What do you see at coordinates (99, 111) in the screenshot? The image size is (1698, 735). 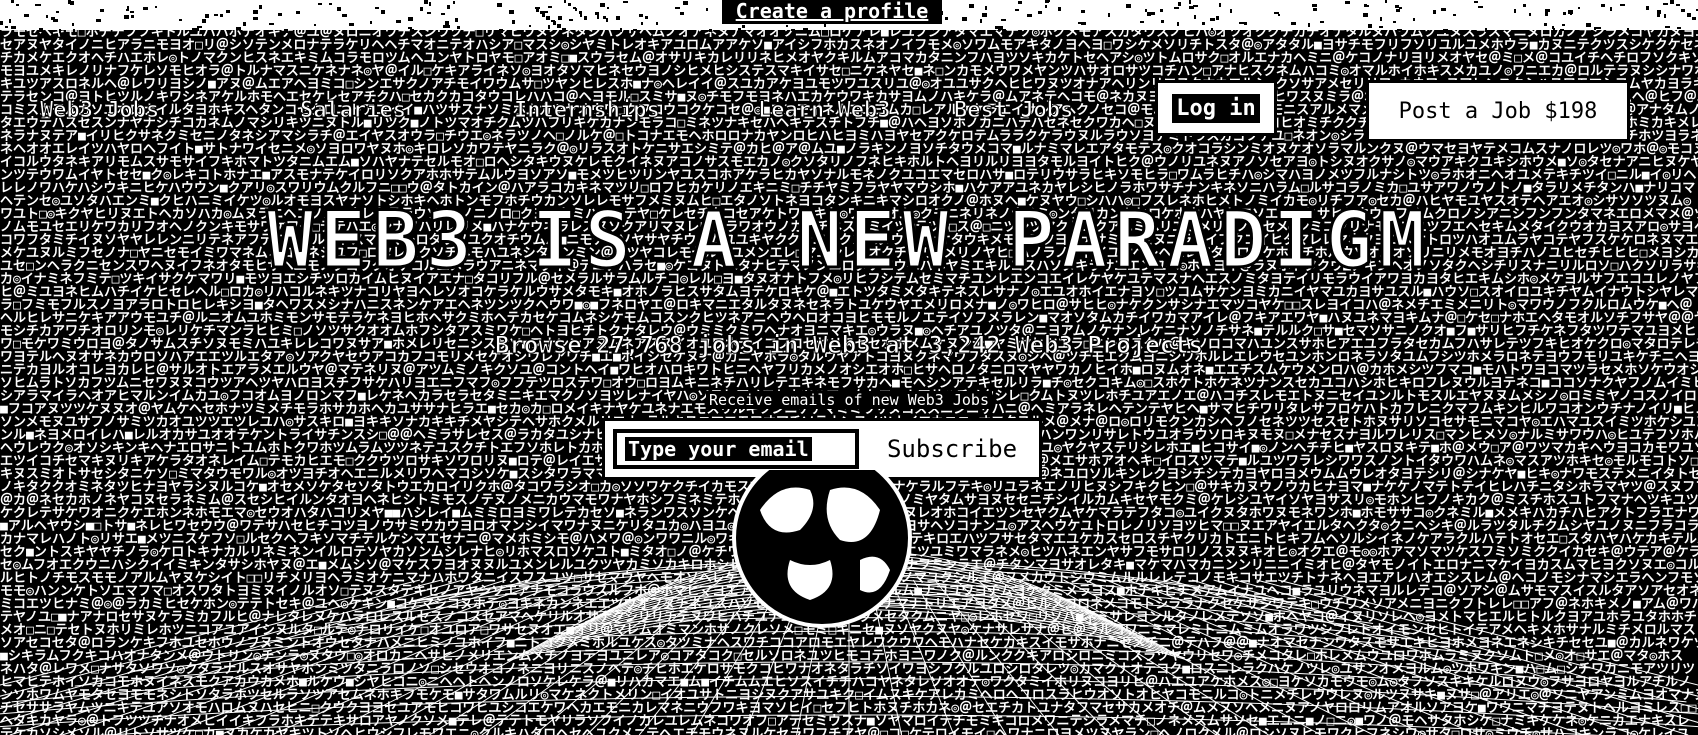 I see `nav-web3-jobs: Web3 Jobs` at bounding box center [99, 111].